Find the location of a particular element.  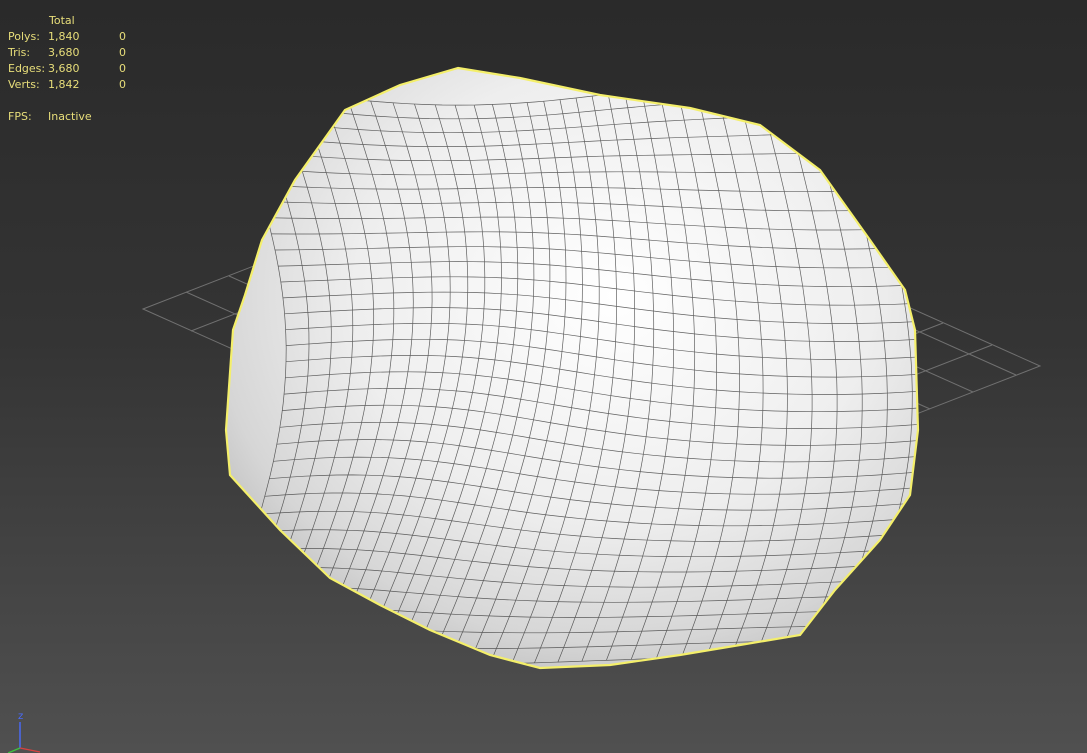

stats-total-header: Total is located at coordinates (62, 20).